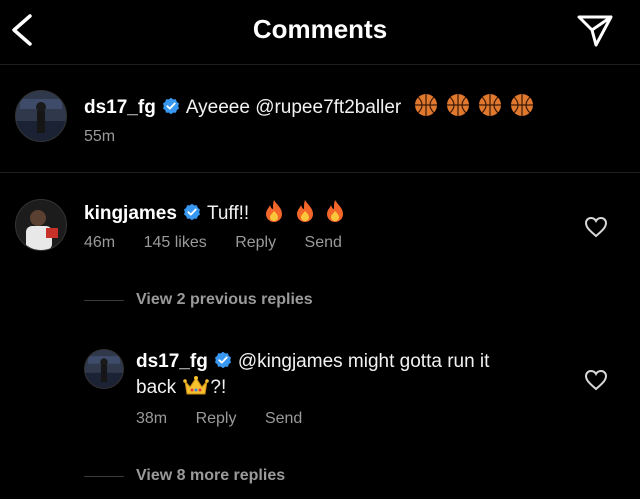 Image resolution: width=640 pixels, height=499 pixels. What do you see at coordinates (175, 242) in the screenshot?
I see `likes-count: 145 likes` at bounding box center [175, 242].